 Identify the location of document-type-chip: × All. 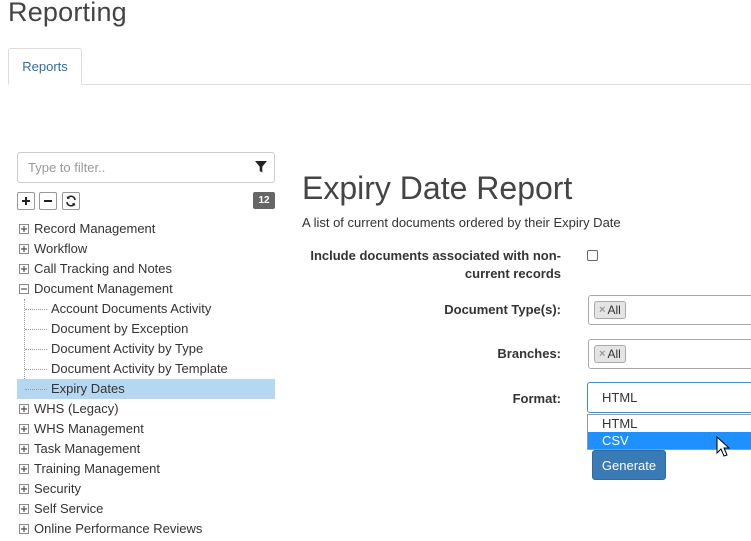
(610, 310).